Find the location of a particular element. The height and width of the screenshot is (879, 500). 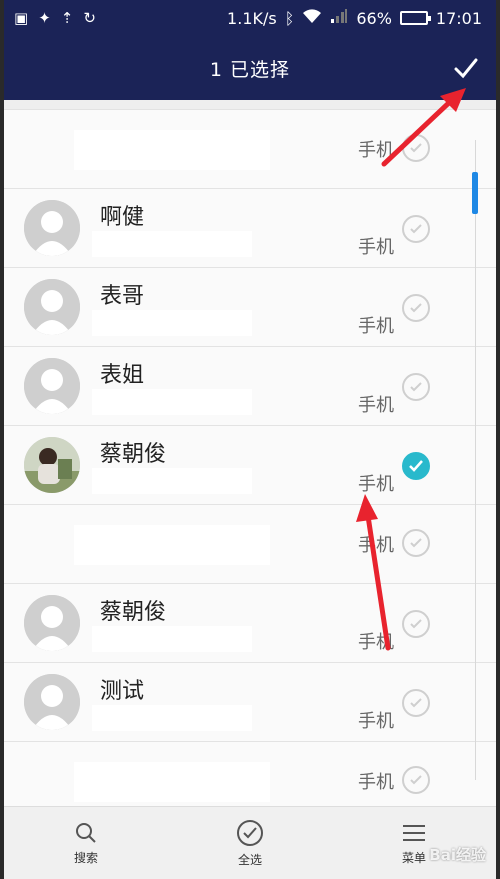

gallery-icon: ▣ is located at coordinates (21, 18).